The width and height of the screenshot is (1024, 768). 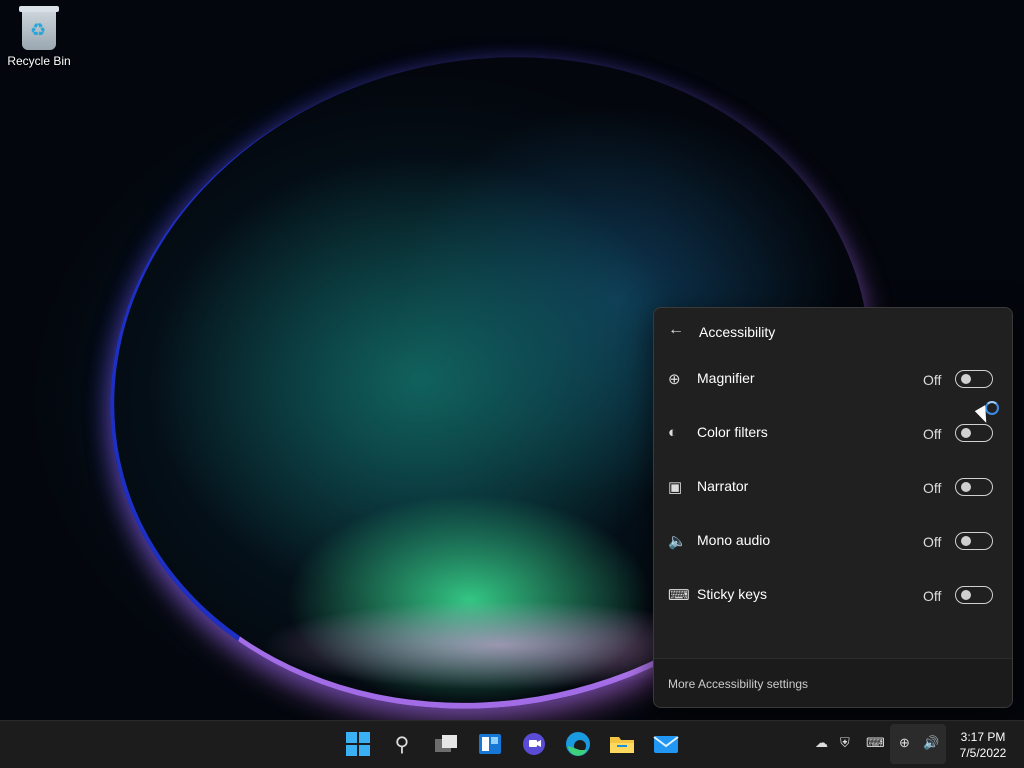 I want to click on search-button: ⚲, so click(x=402, y=744).